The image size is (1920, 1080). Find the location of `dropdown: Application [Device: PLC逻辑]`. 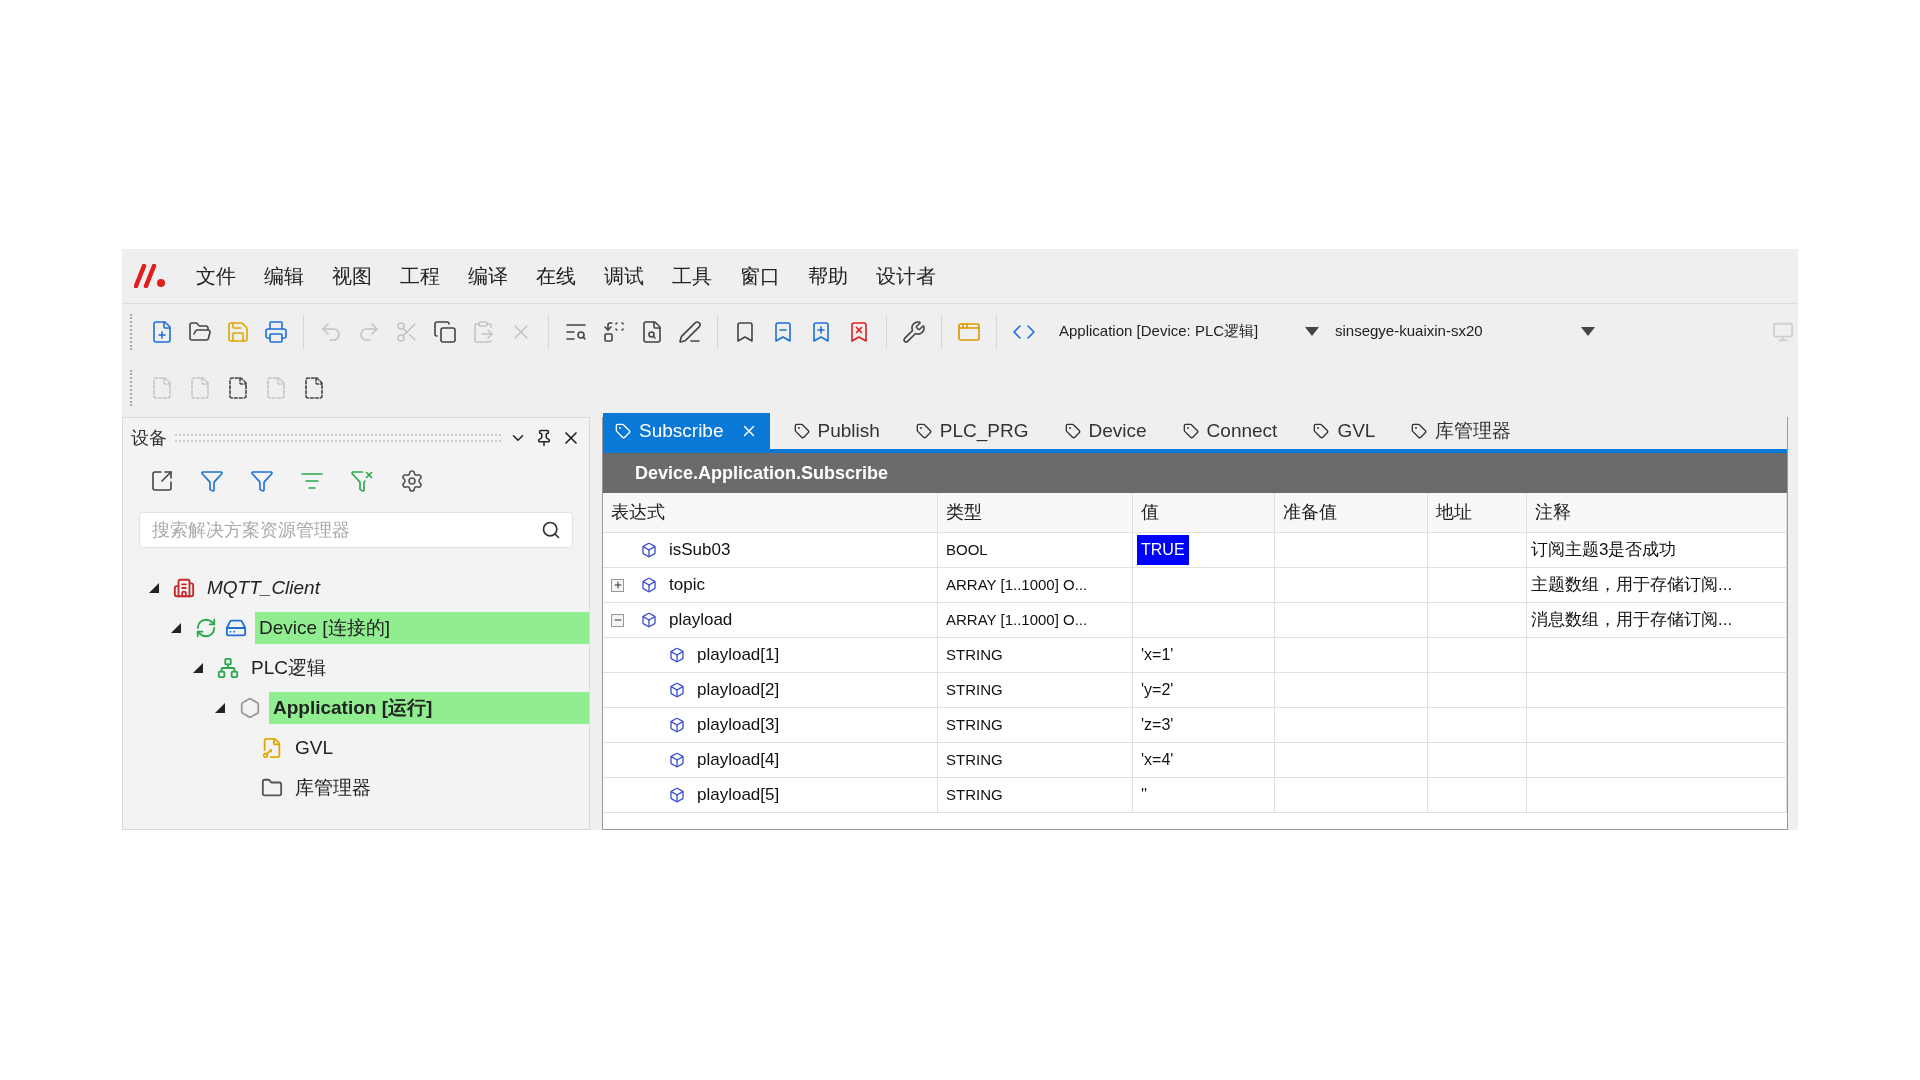

dropdown: Application [Device: PLC逻辑] is located at coordinates (1189, 331).